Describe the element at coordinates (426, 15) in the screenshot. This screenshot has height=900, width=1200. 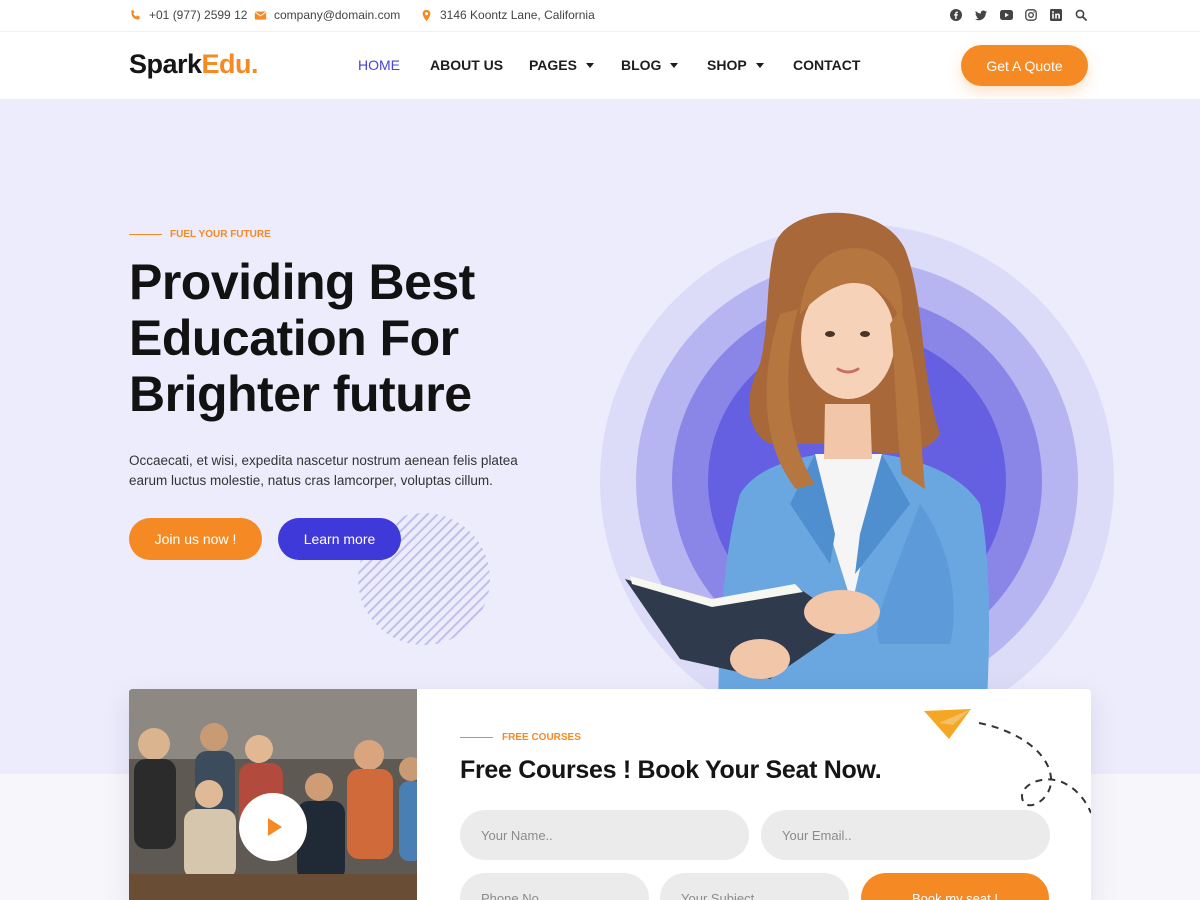
I see `location-pin-icon` at that location.